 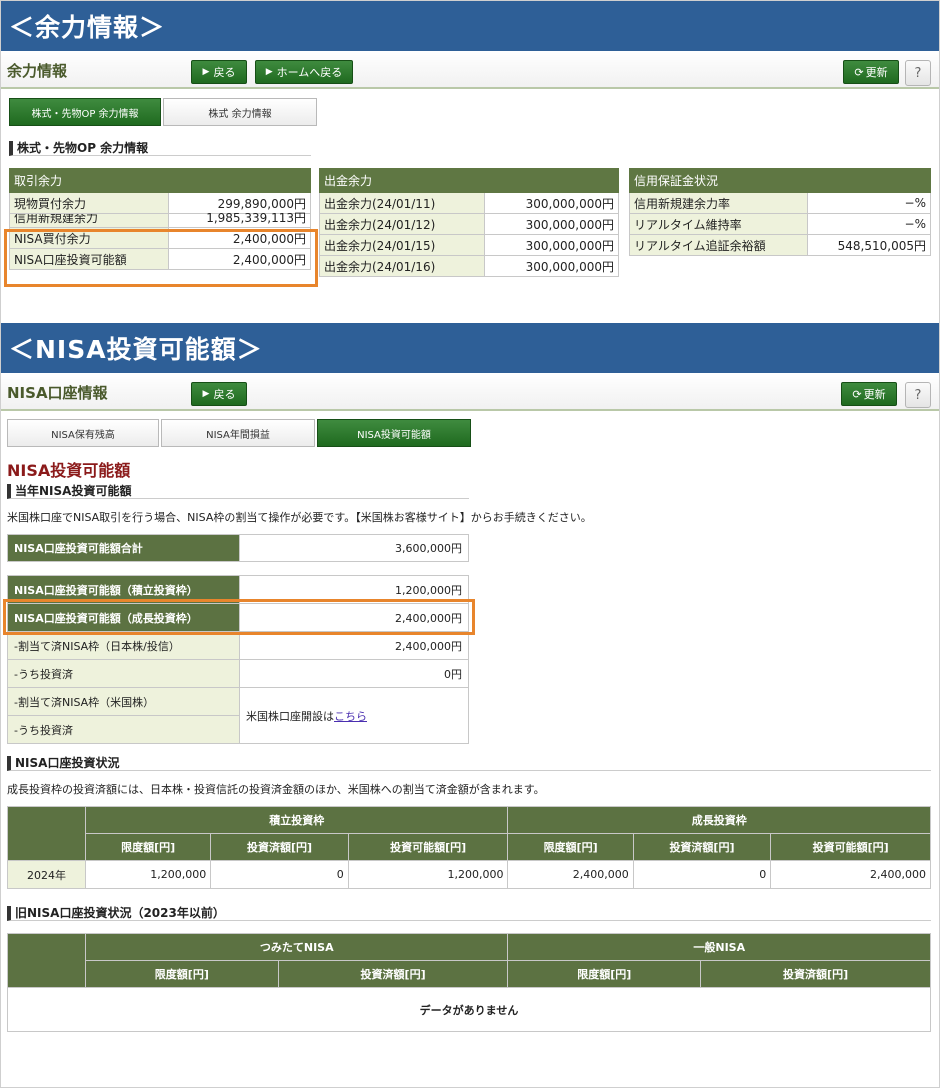 What do you see at coordinates (350, 716) in the screenshot?
I see `us-open-link: こちら` at bounding box center [350, 716].